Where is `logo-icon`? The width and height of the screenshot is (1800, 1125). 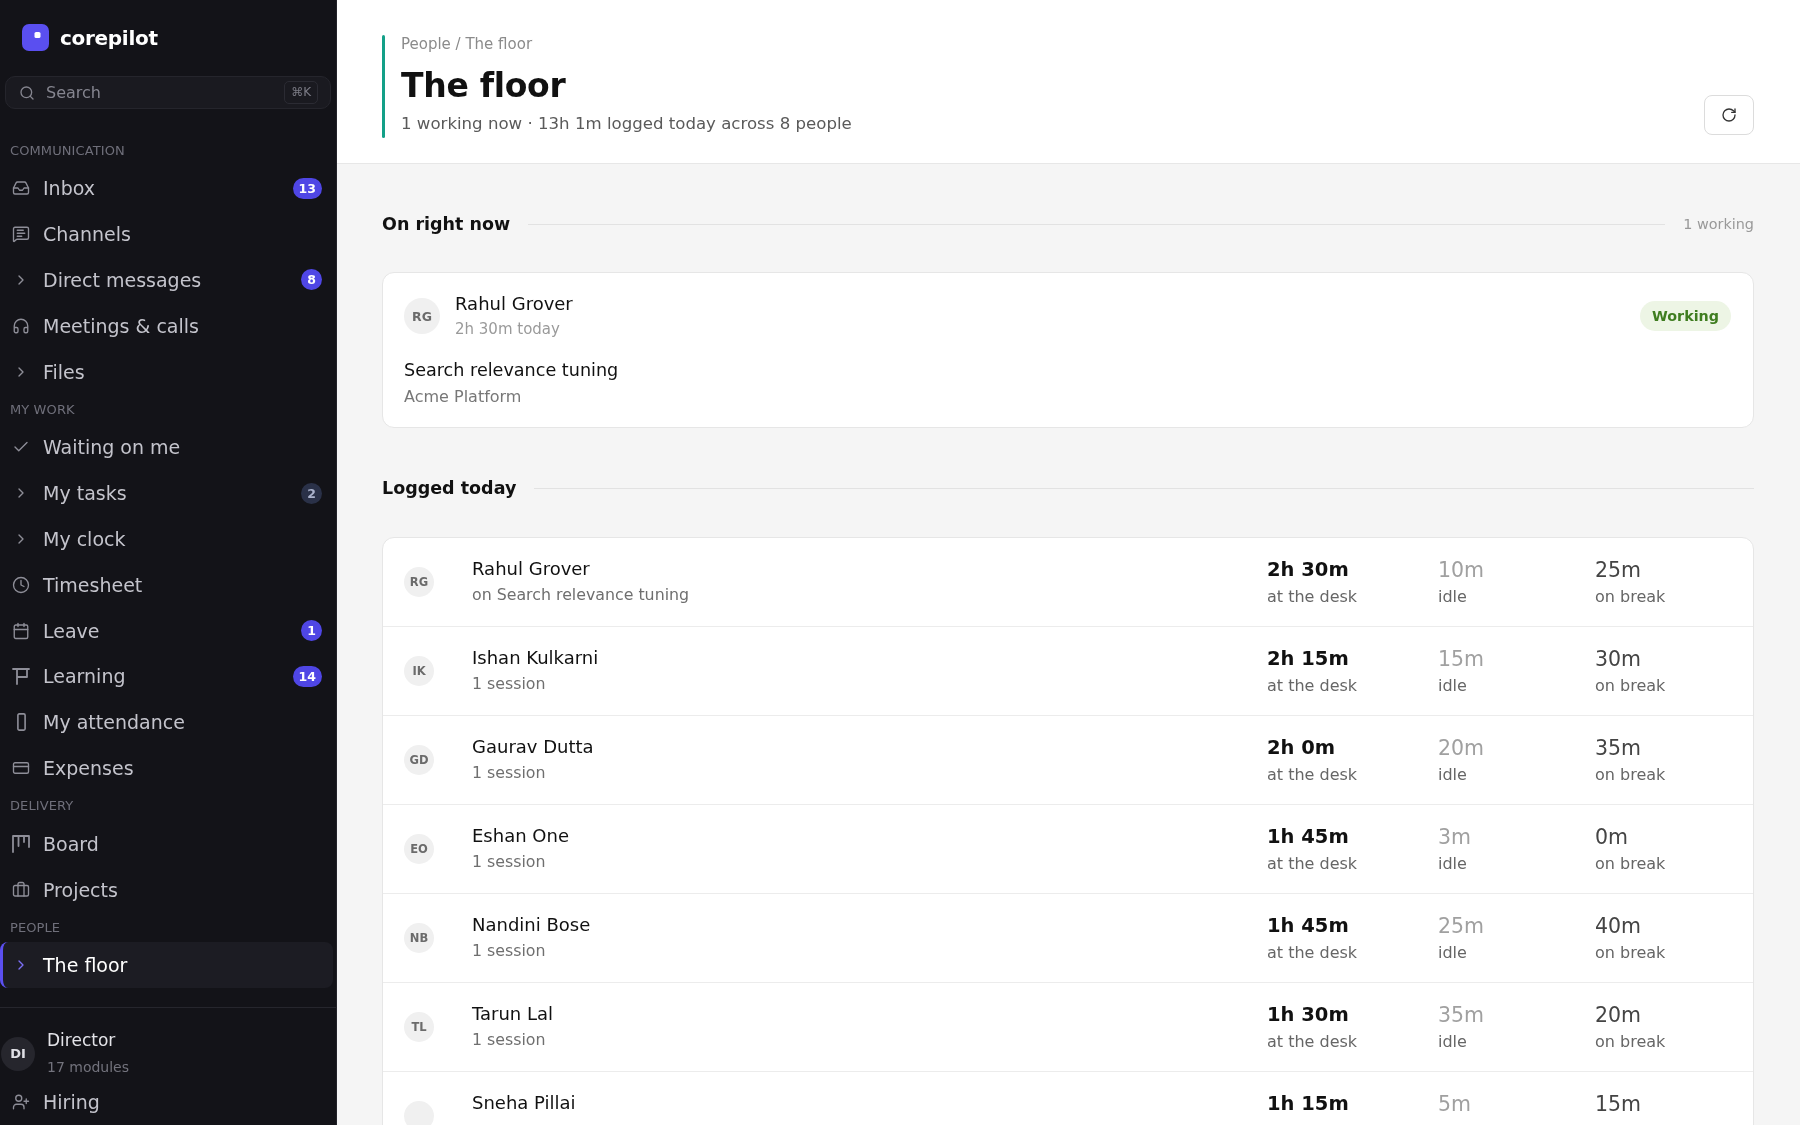
logo-icon is located at coordinates (35, 37).